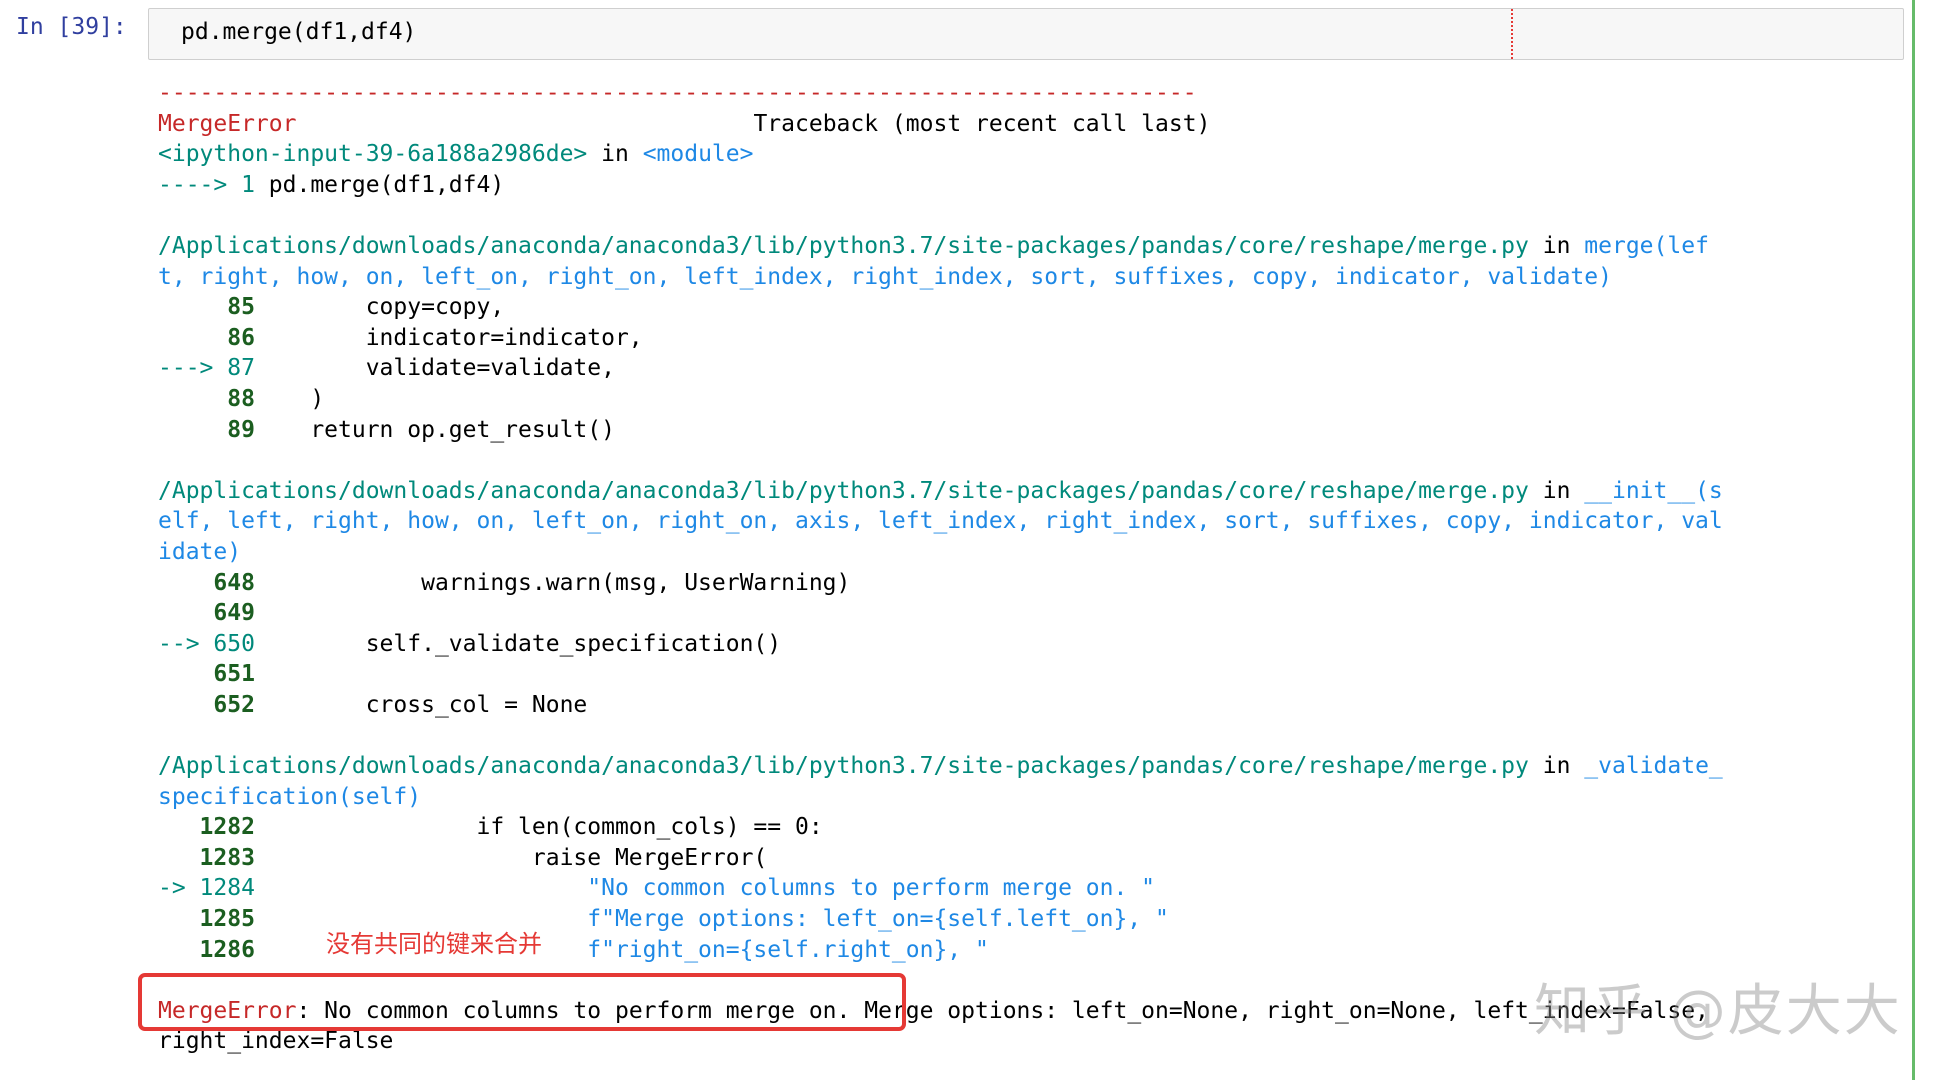 This screenshot has width=1948, height=1080. What do you see at coordinates (200, 551) in the screenshot?
I see `frame-signature: idate)` at bounding box center [200, 551].